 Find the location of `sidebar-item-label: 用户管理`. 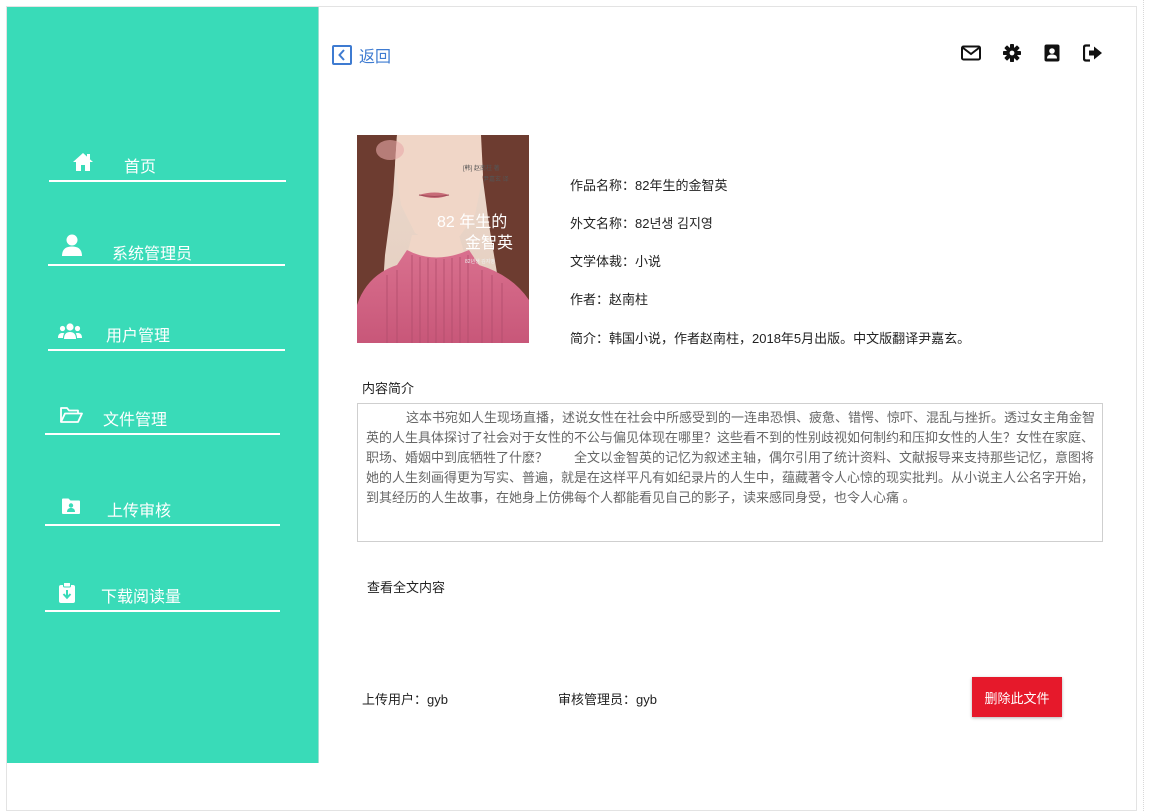

sidebar-item-label: 用户管理 is located at coordinates (138, 336).